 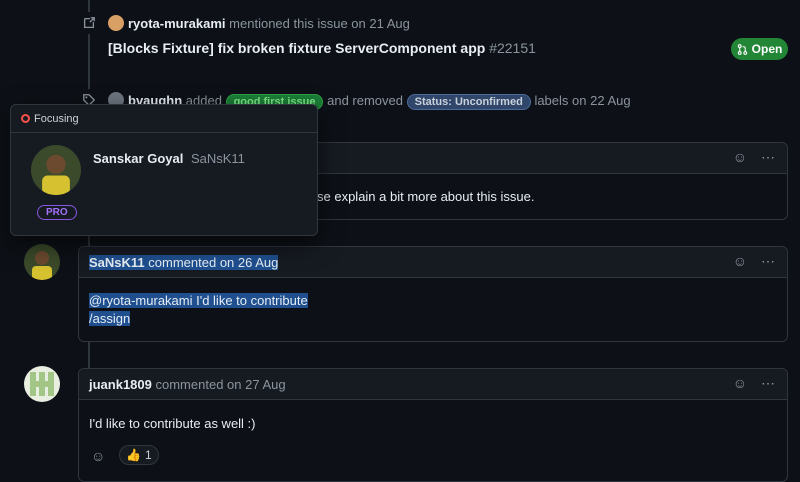 What do you see at coordinates (172, 423) in the screenshot?
I see `comment-body: I'd like to contribute as well :)` at bounding box center [172, 423].